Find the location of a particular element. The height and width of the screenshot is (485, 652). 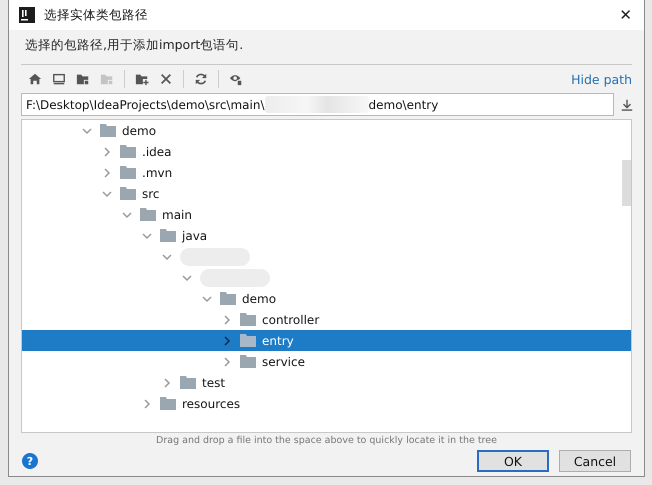

eye-icon is located at coordinates (236, 79).